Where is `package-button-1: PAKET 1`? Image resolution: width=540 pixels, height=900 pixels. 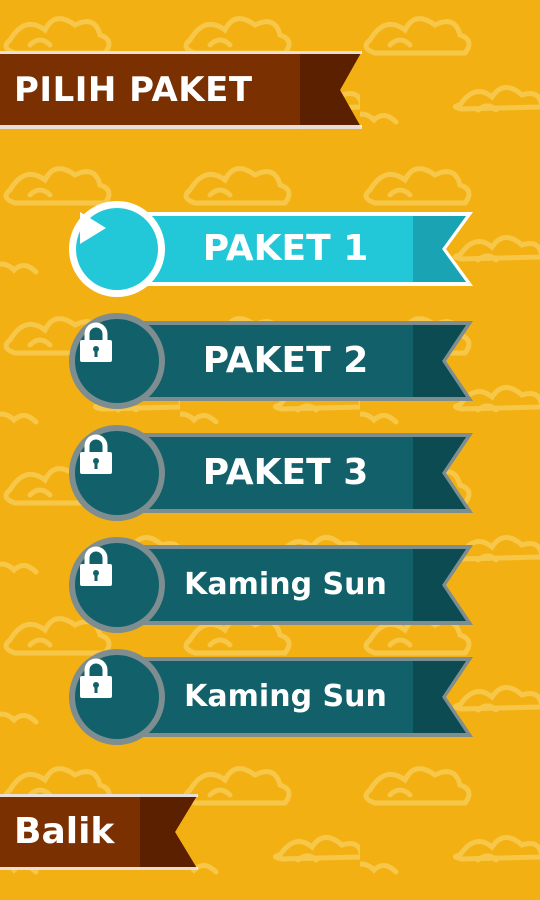
package-button-1: PAKET 1 is located at coordinates (270, 249).